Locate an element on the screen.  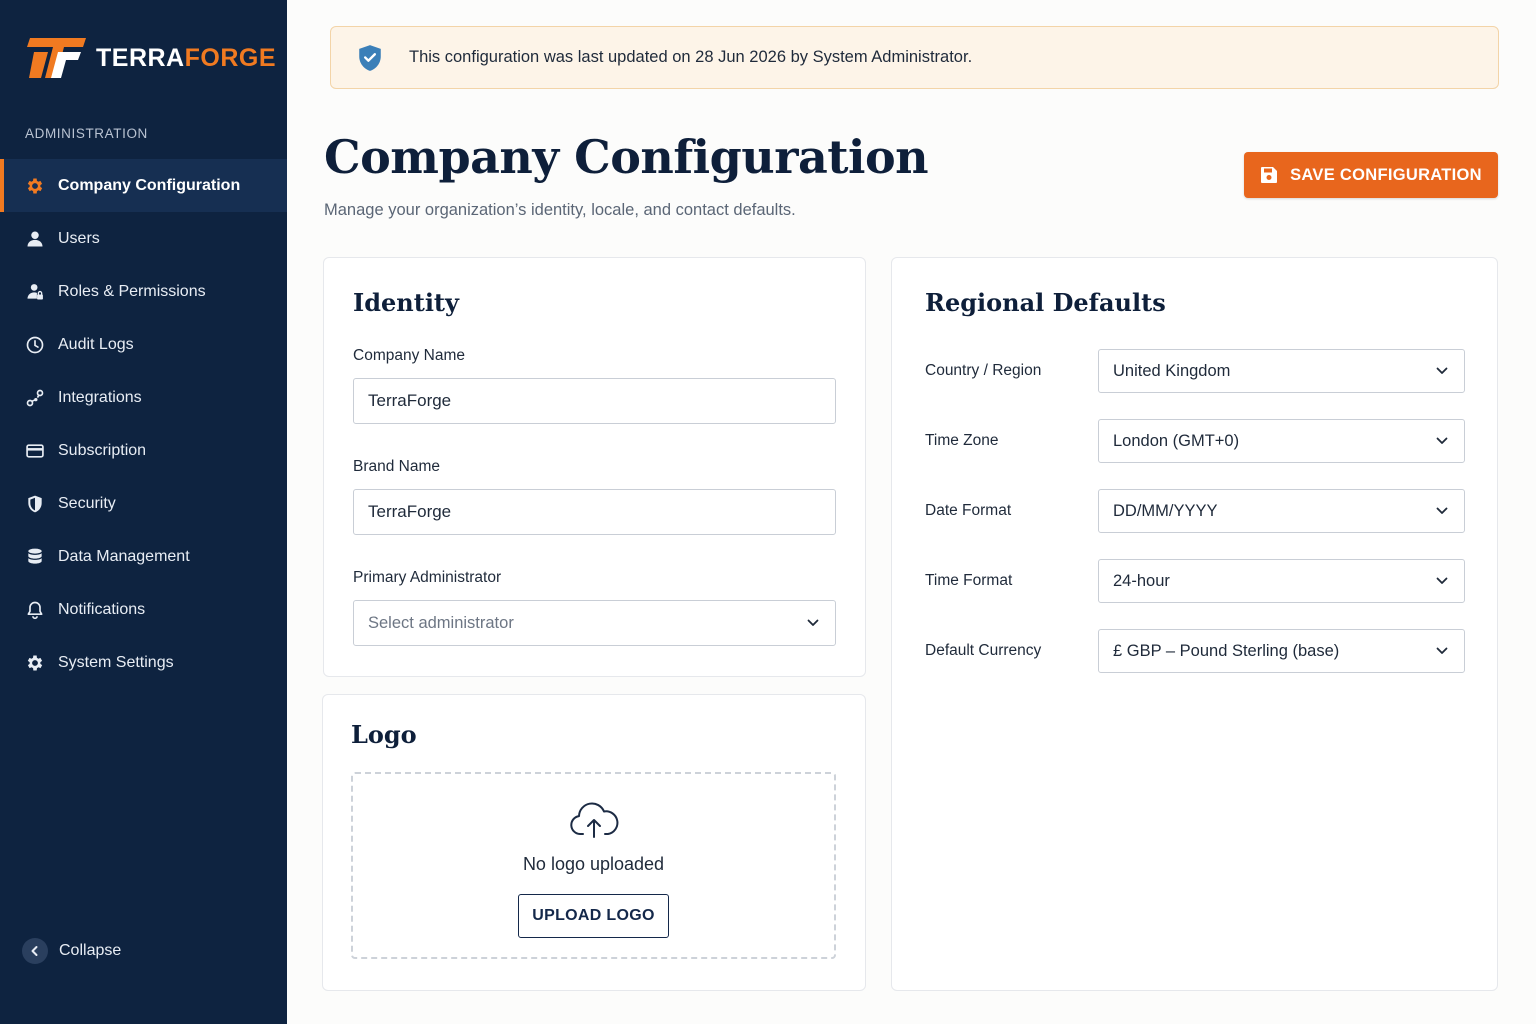
sidebar-item-roles-permissions: Roles & Permissions is located at coordinates (143, 291).